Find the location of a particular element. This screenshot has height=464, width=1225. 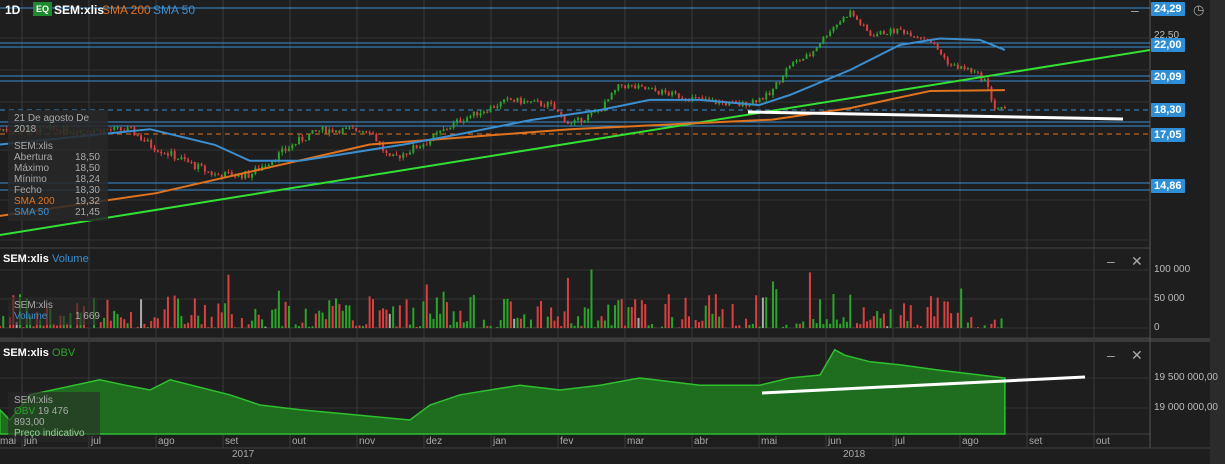

volume-pane-indicator: Volume is located at coordinates (70, 259).